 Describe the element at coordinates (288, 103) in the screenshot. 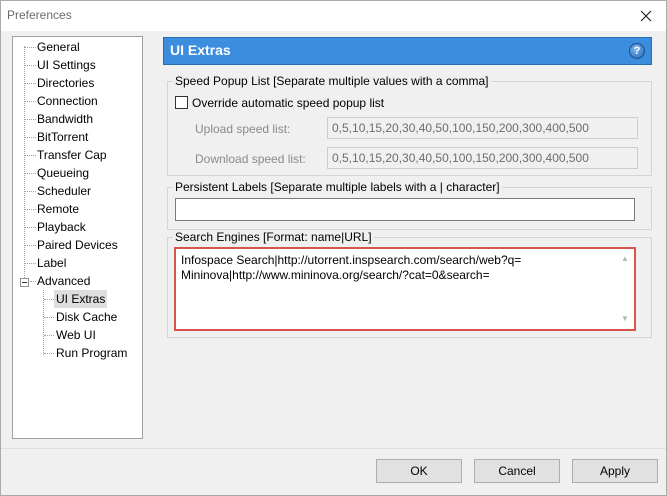

I see `override-speed-label: Override automatic speed popup list` at that location.